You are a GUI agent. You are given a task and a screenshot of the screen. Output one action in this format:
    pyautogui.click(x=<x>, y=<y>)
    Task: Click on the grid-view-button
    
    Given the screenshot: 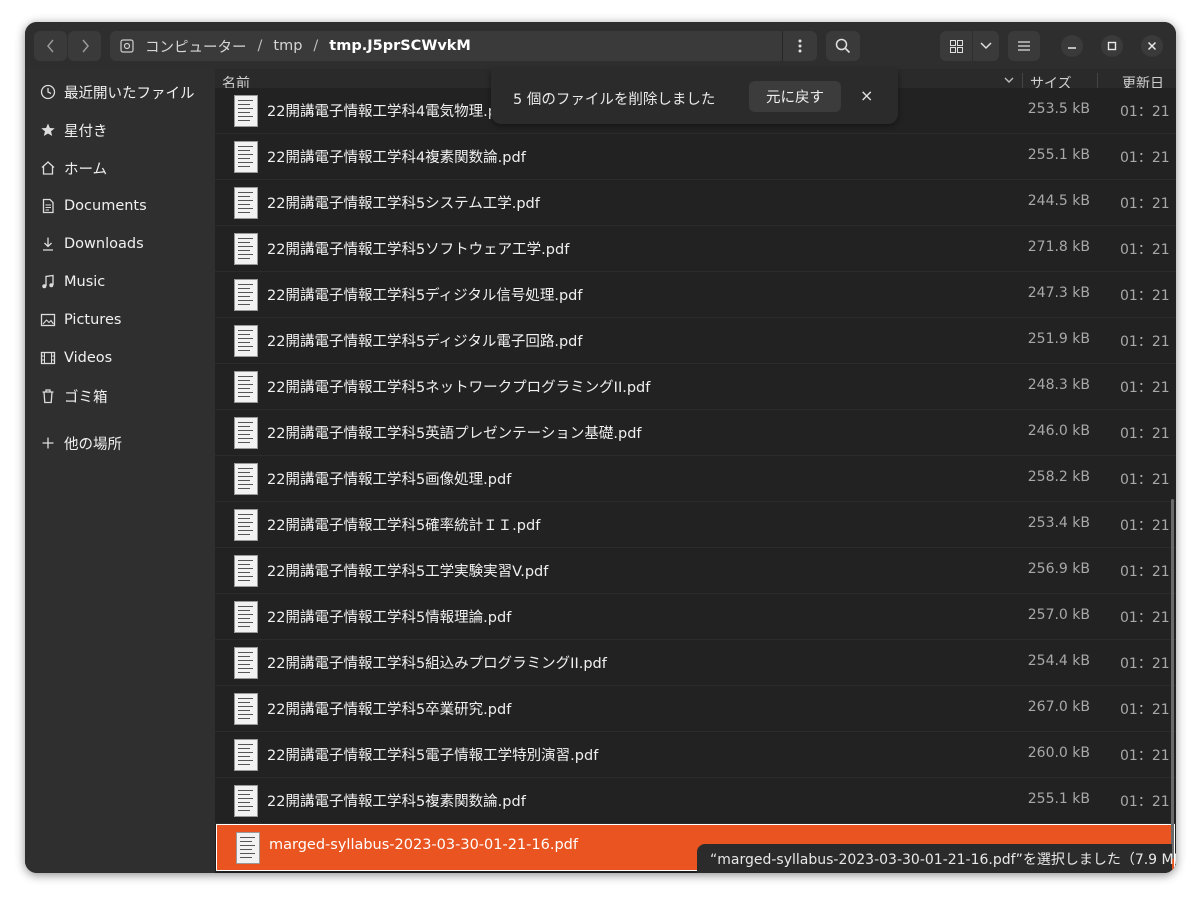 What is the action you would take?
    pyautogui.click(x=956, y=46)
    